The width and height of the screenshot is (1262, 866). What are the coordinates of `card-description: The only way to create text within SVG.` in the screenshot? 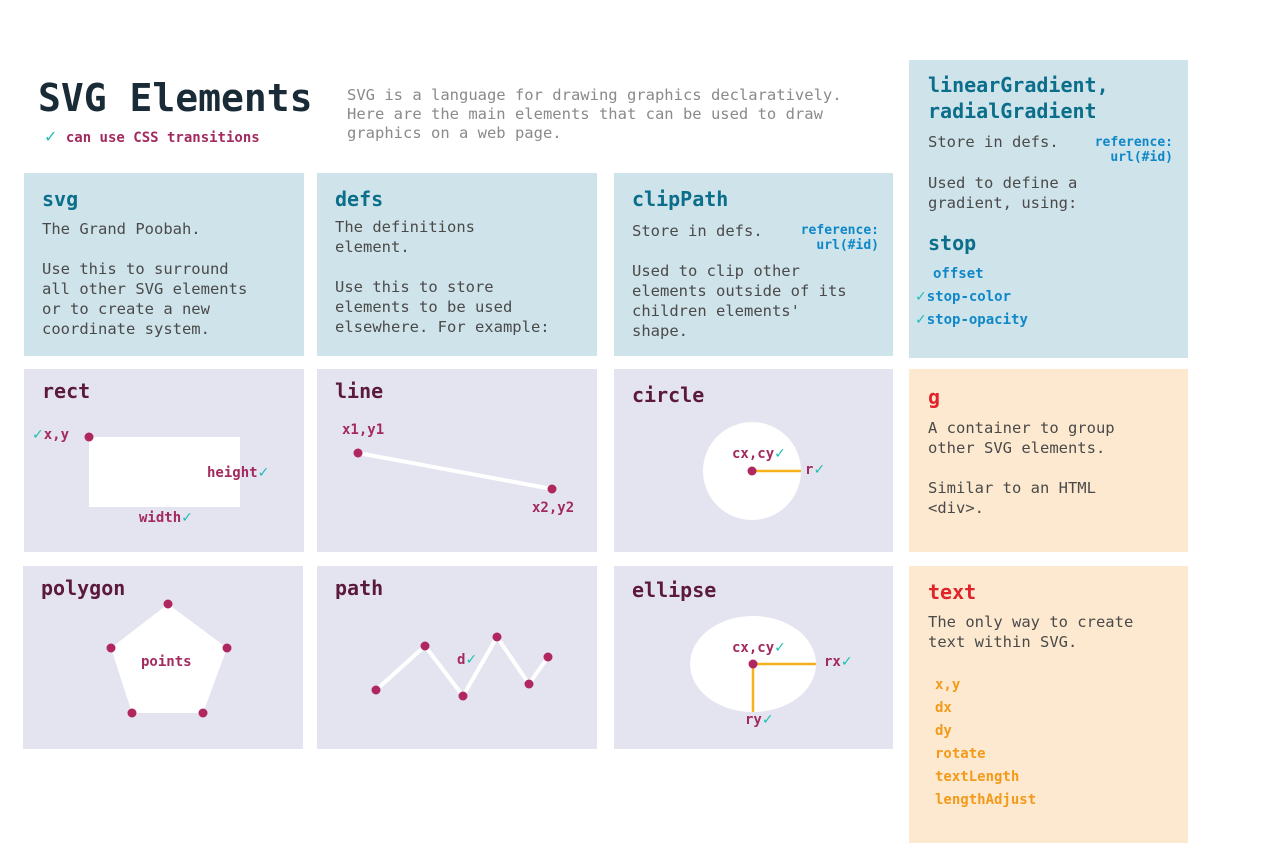 It's located at (1031, 632).